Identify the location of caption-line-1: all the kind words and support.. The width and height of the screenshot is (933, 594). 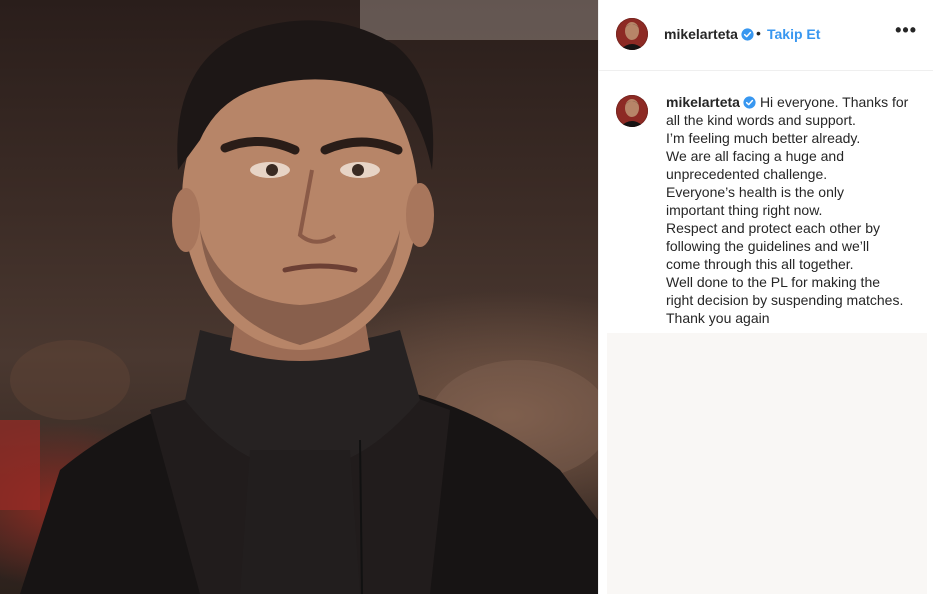
(761, 120).